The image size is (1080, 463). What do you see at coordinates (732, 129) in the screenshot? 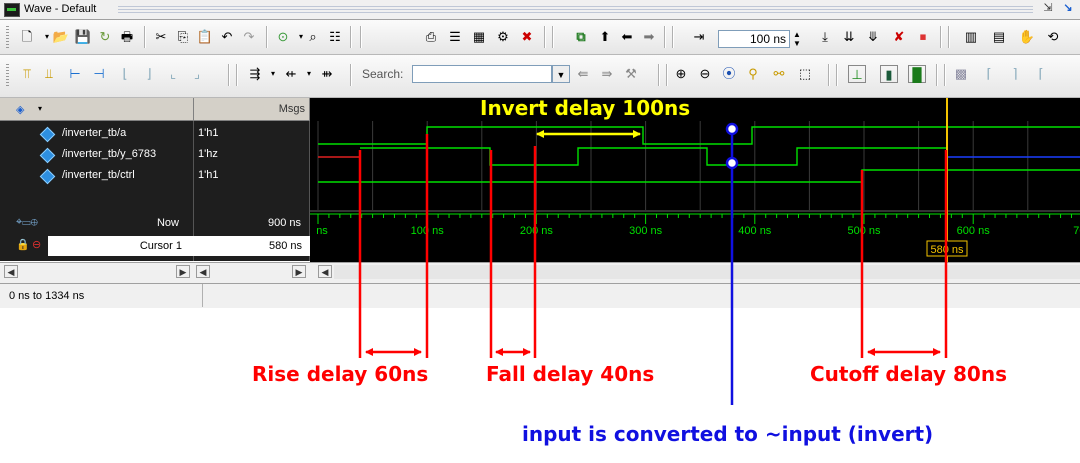
I see `invert-point-top` at bounding box center [732, 129].